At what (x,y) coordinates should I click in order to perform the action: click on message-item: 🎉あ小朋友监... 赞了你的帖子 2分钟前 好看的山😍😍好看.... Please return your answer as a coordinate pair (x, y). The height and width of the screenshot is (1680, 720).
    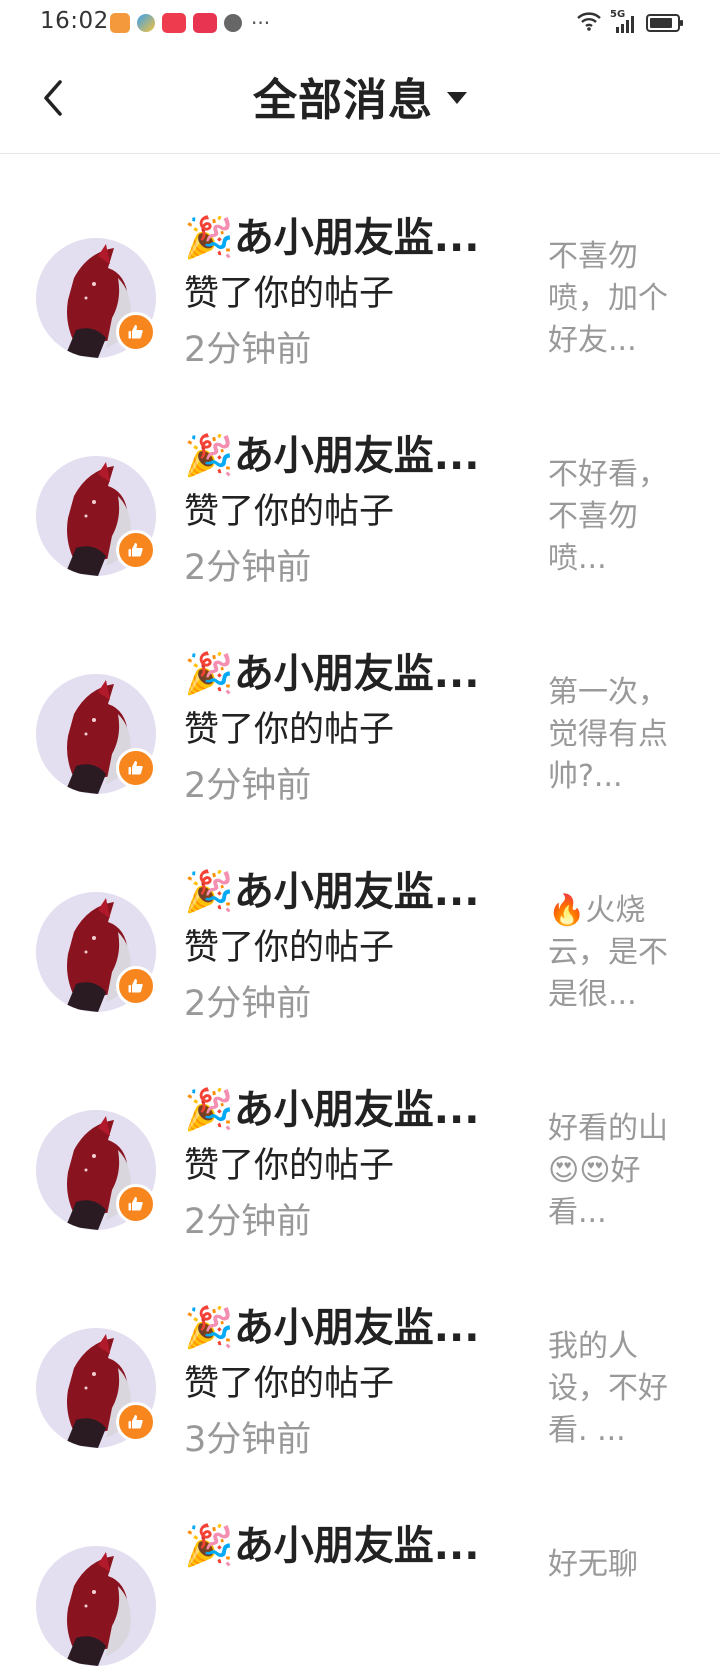
    Looking at the image, I should click on (360, 1135).